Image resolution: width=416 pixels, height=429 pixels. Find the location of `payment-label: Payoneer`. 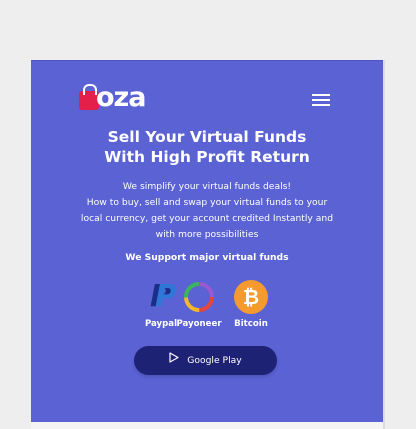

payment-label: Payoneer is located at coordinates (199, 324).